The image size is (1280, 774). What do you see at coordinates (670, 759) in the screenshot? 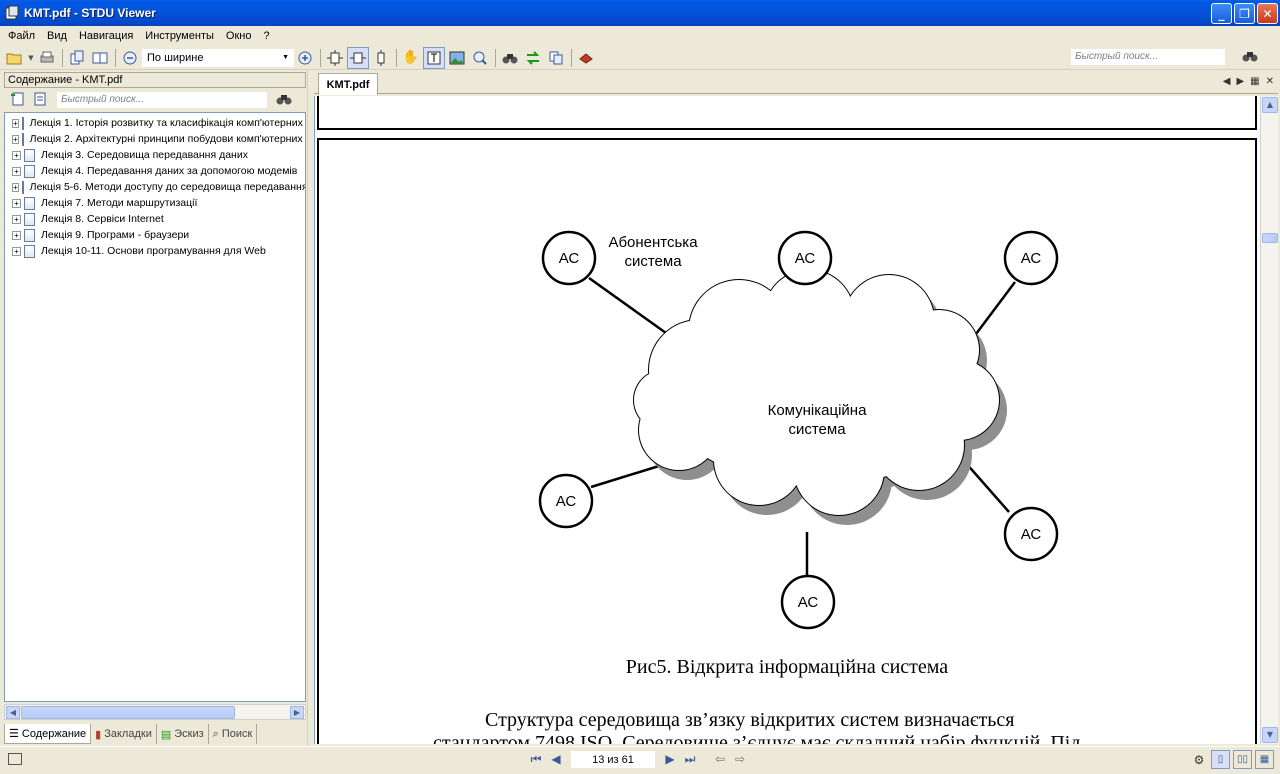
I see `next-page-icon: ▶` at bounding box center [670, 759].